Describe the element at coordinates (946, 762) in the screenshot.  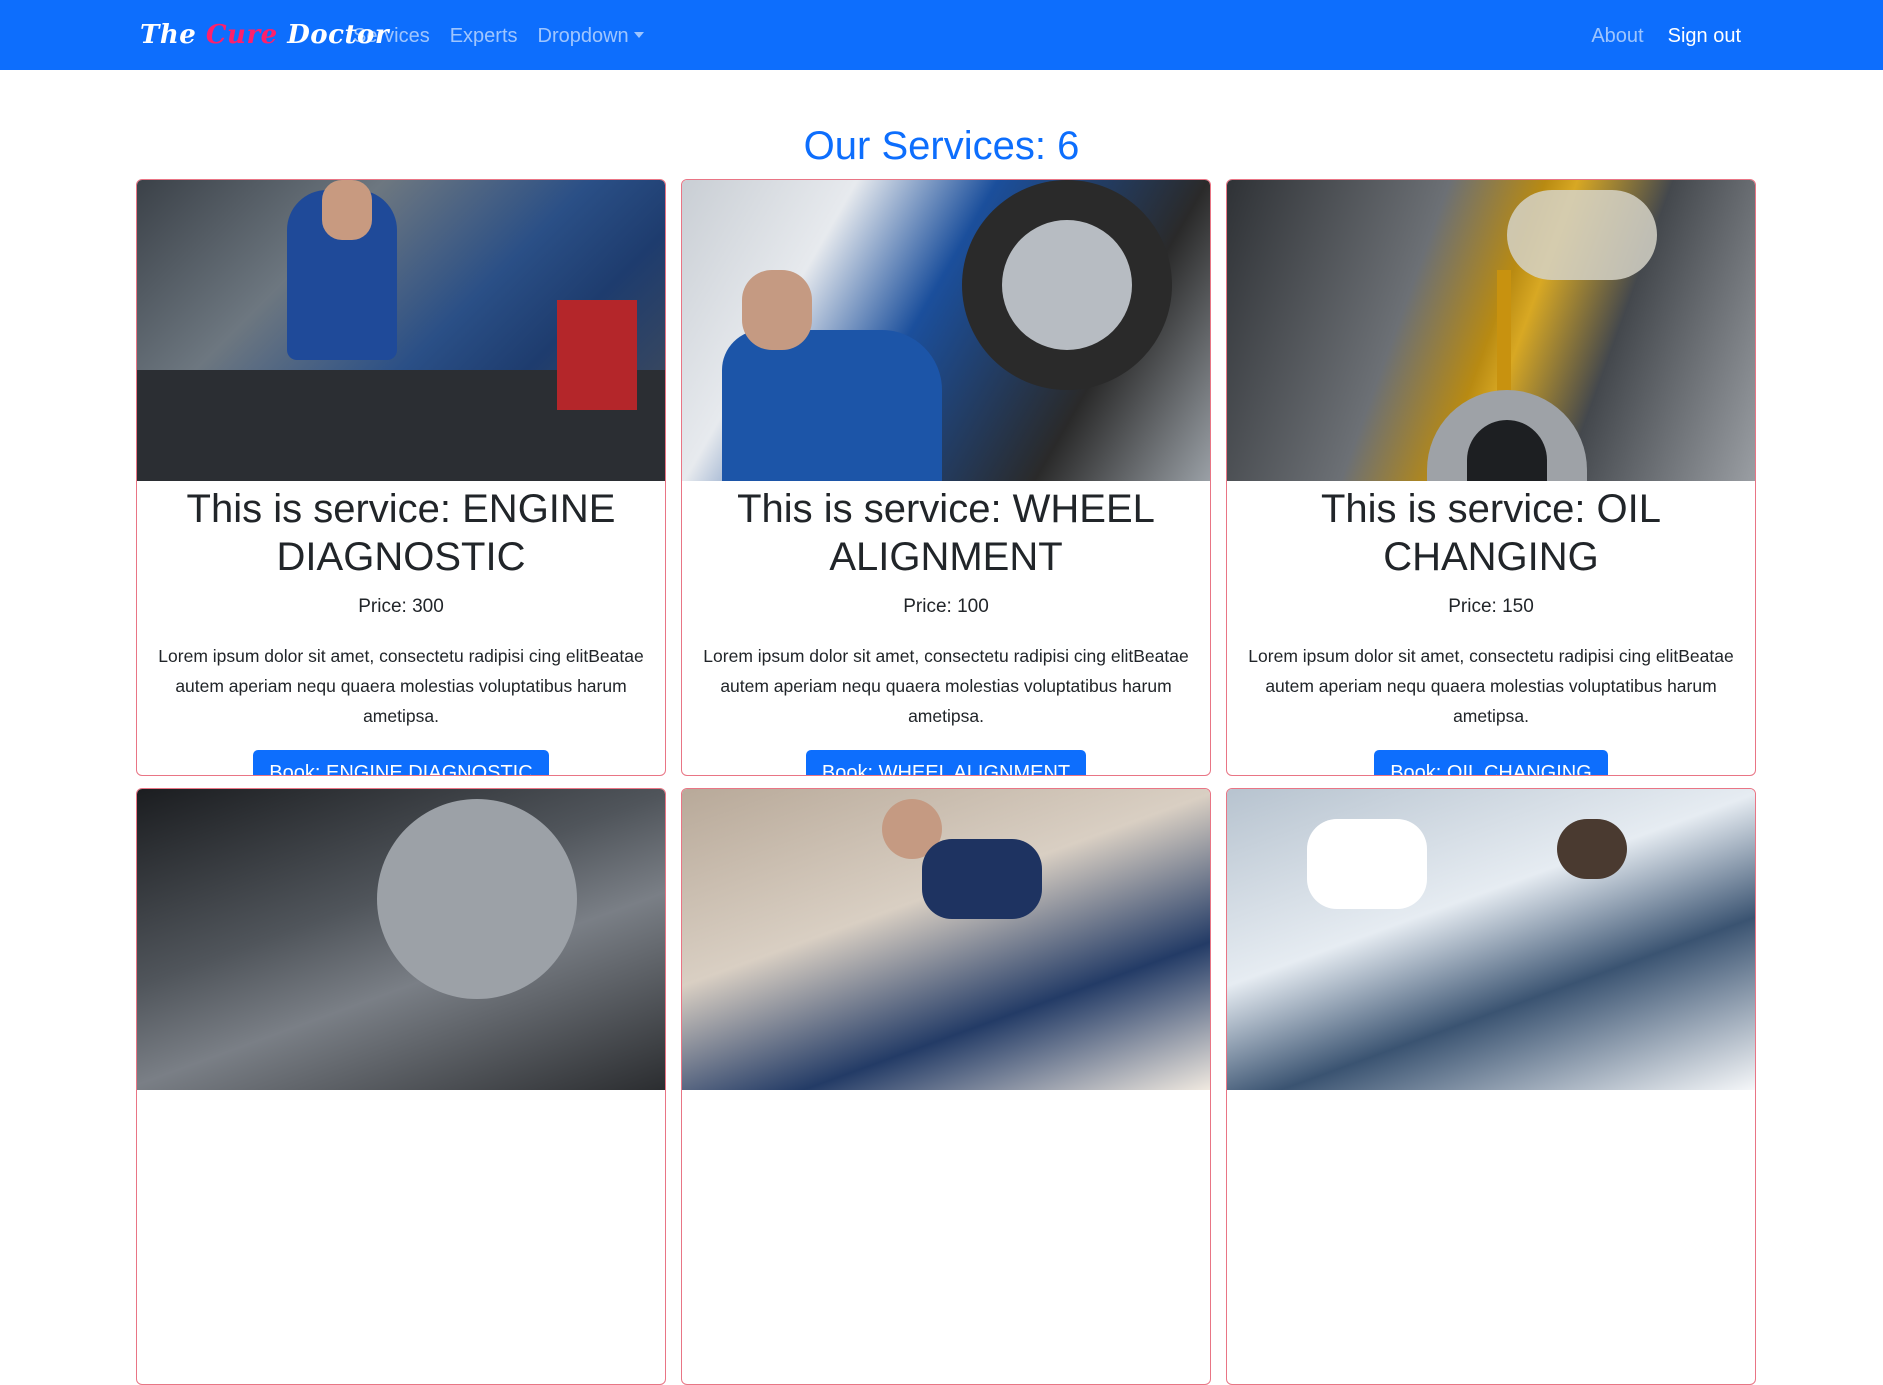
I see `book-service-button: Book: WHEEL ALIGNMENT` at that location.